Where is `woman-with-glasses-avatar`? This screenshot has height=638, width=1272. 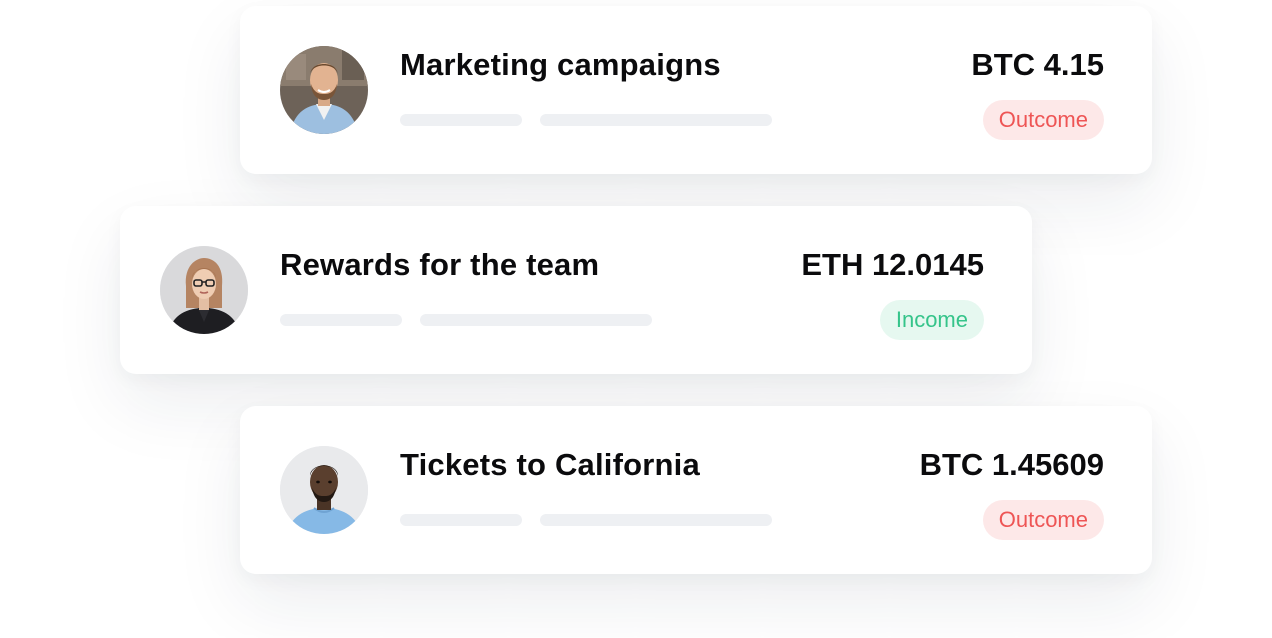
woman-with-glasses-avatar is located at coordinates (204, 290).